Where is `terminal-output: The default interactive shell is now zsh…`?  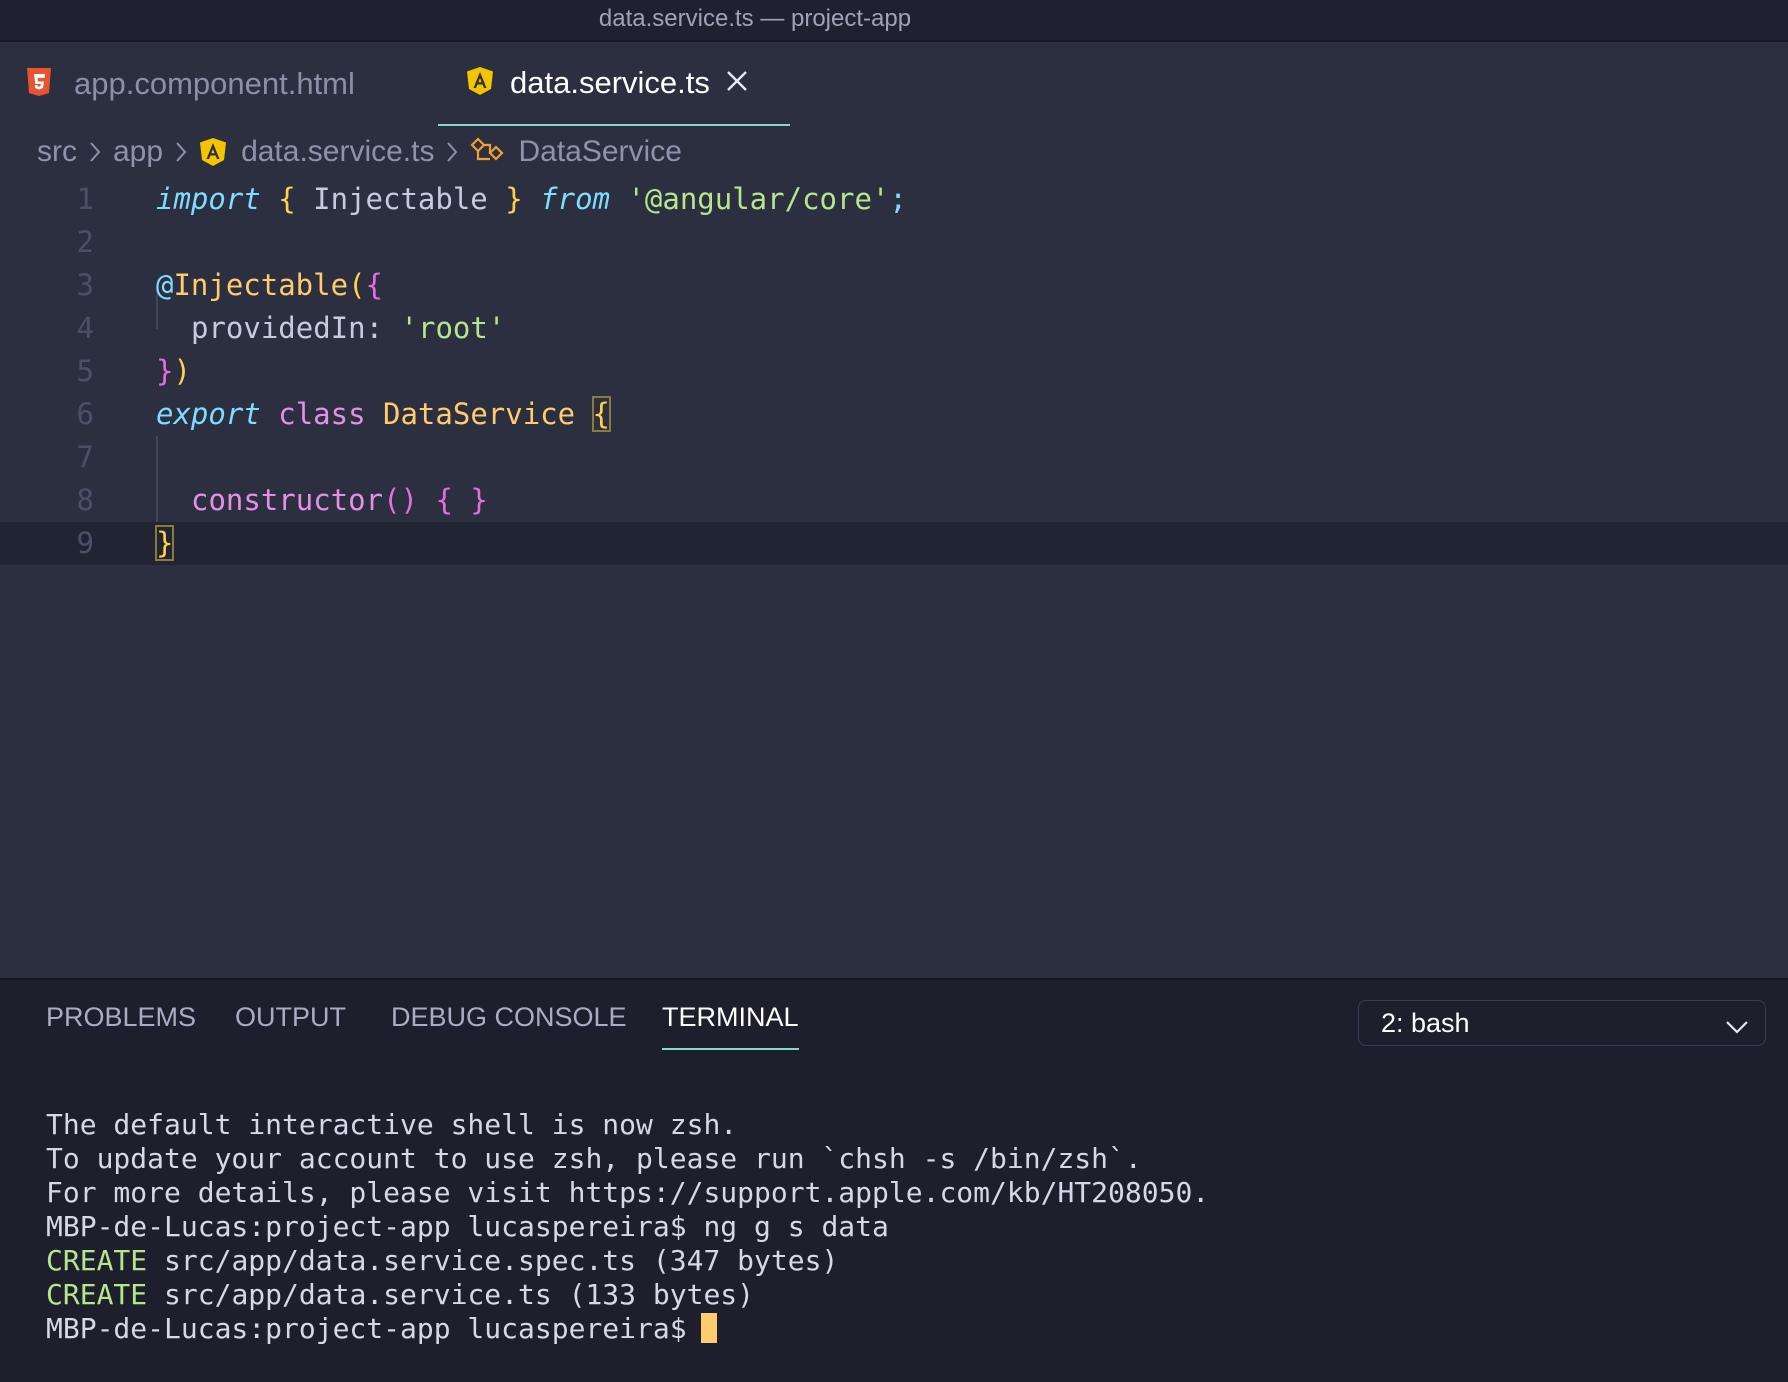
terminal-output: The default interactive shell is now zsh… is located at coordinates (627, 1227).